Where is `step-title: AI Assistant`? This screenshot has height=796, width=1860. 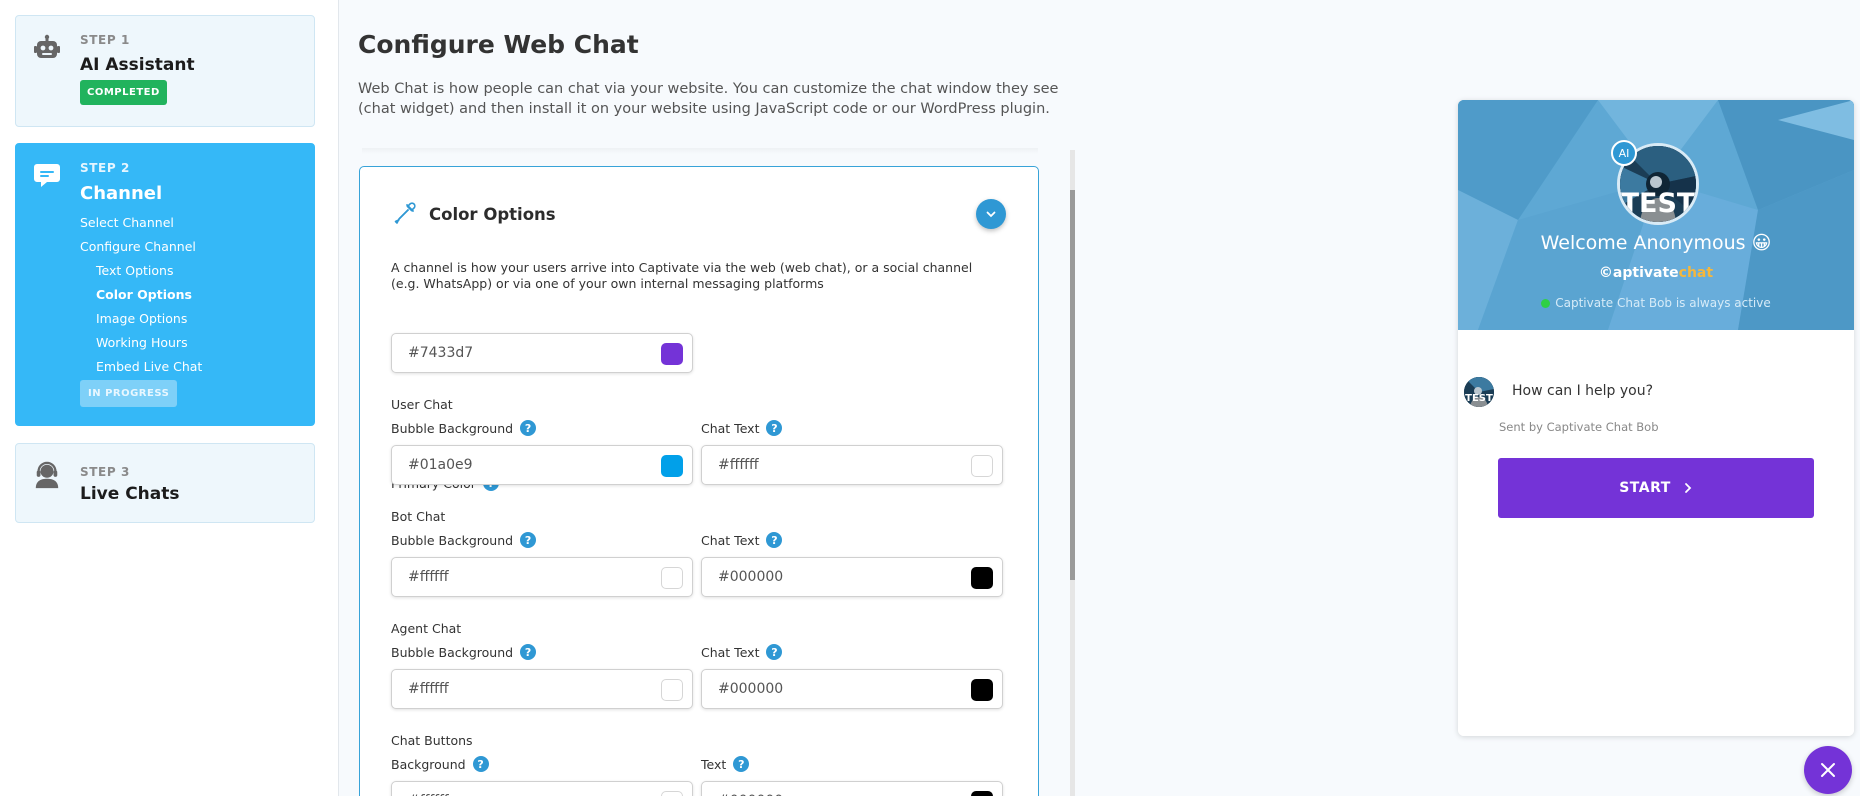
step-title: AI Assistant is located at coordinates (137, 65).